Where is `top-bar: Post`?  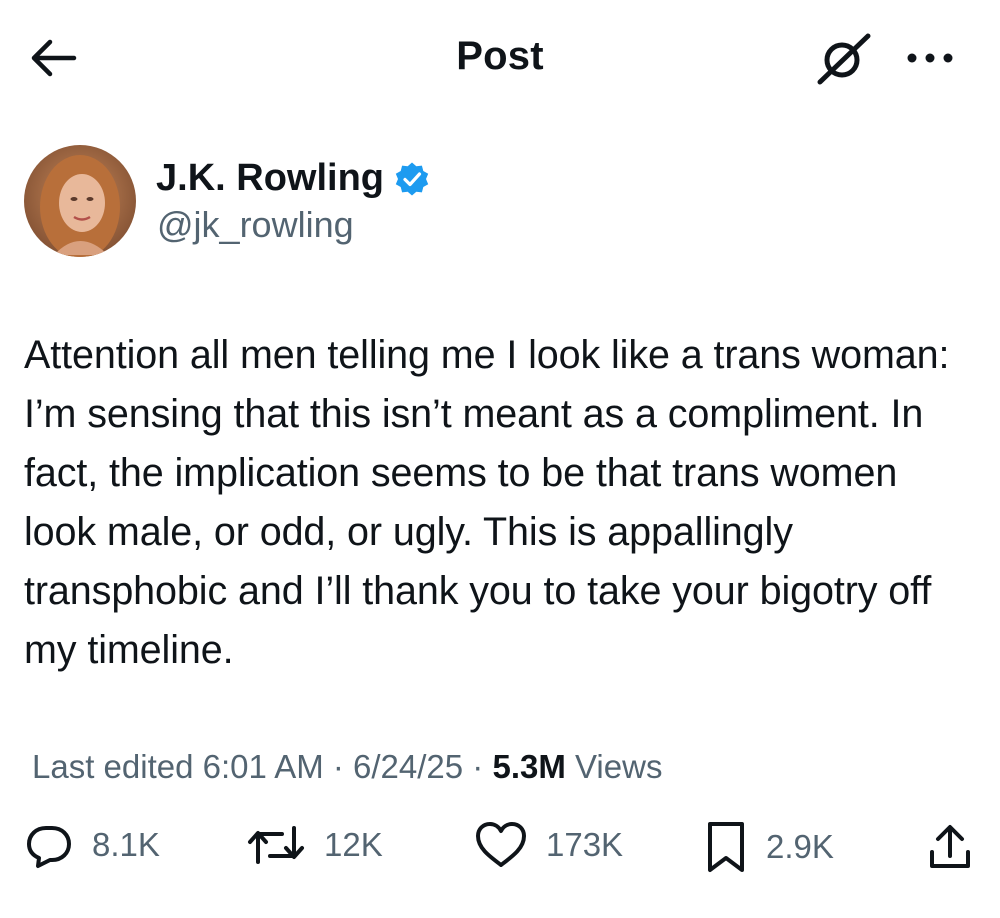
top-bar: Post is located at coordinates (500, 60).